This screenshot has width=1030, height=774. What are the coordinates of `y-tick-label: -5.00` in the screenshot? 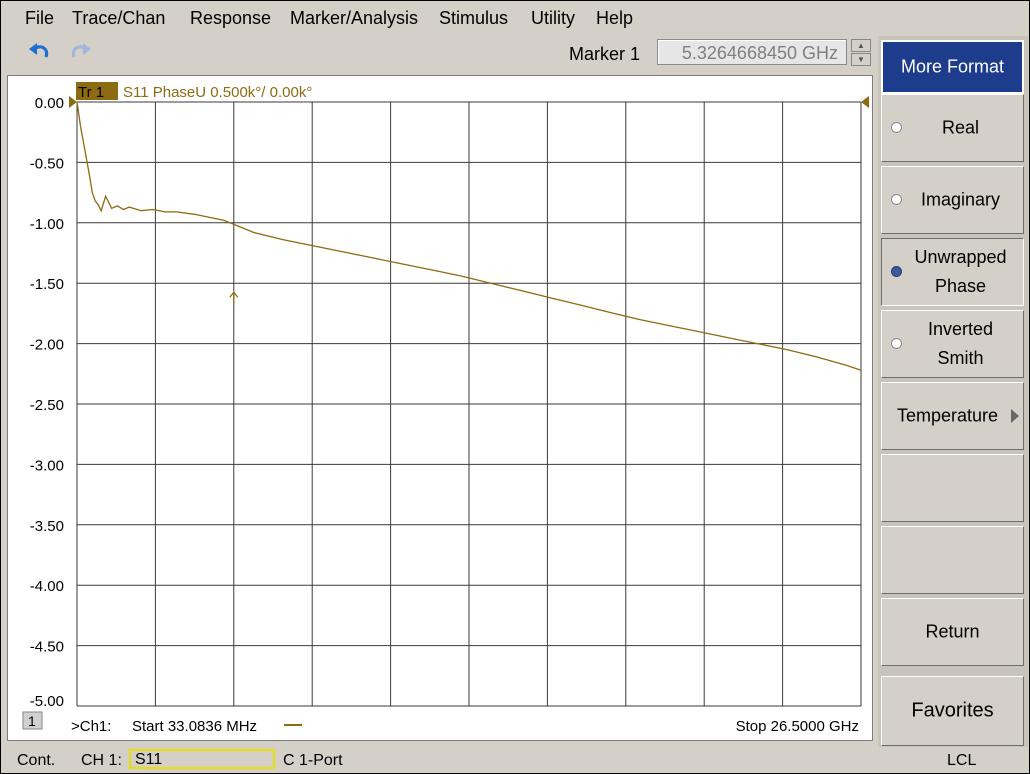 It's located at (47, 701).